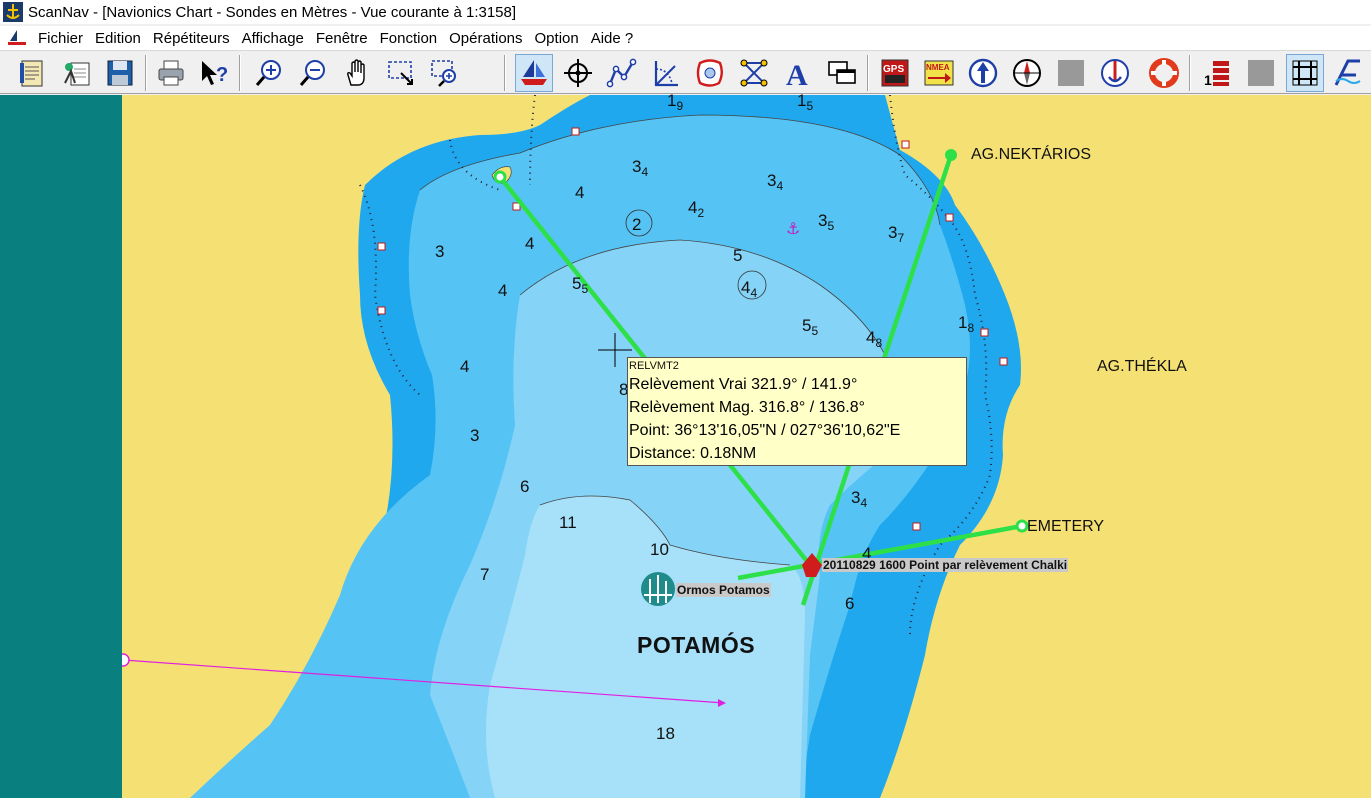 This screenshot has height=798, width=1371. I want to click on windows-icon, so click(842, 72).